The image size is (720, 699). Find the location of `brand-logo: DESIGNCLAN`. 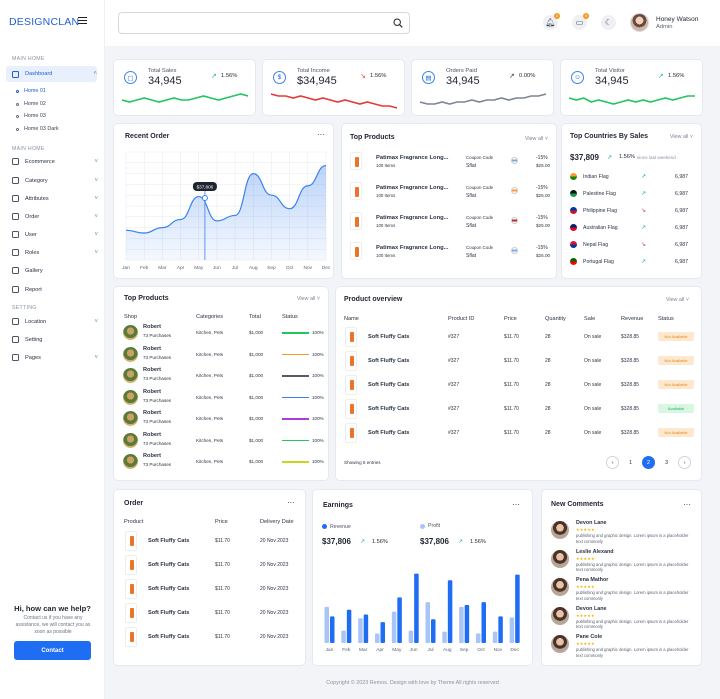

brand-logo: DESIGNCLAN is located at coordinates (44, 22).